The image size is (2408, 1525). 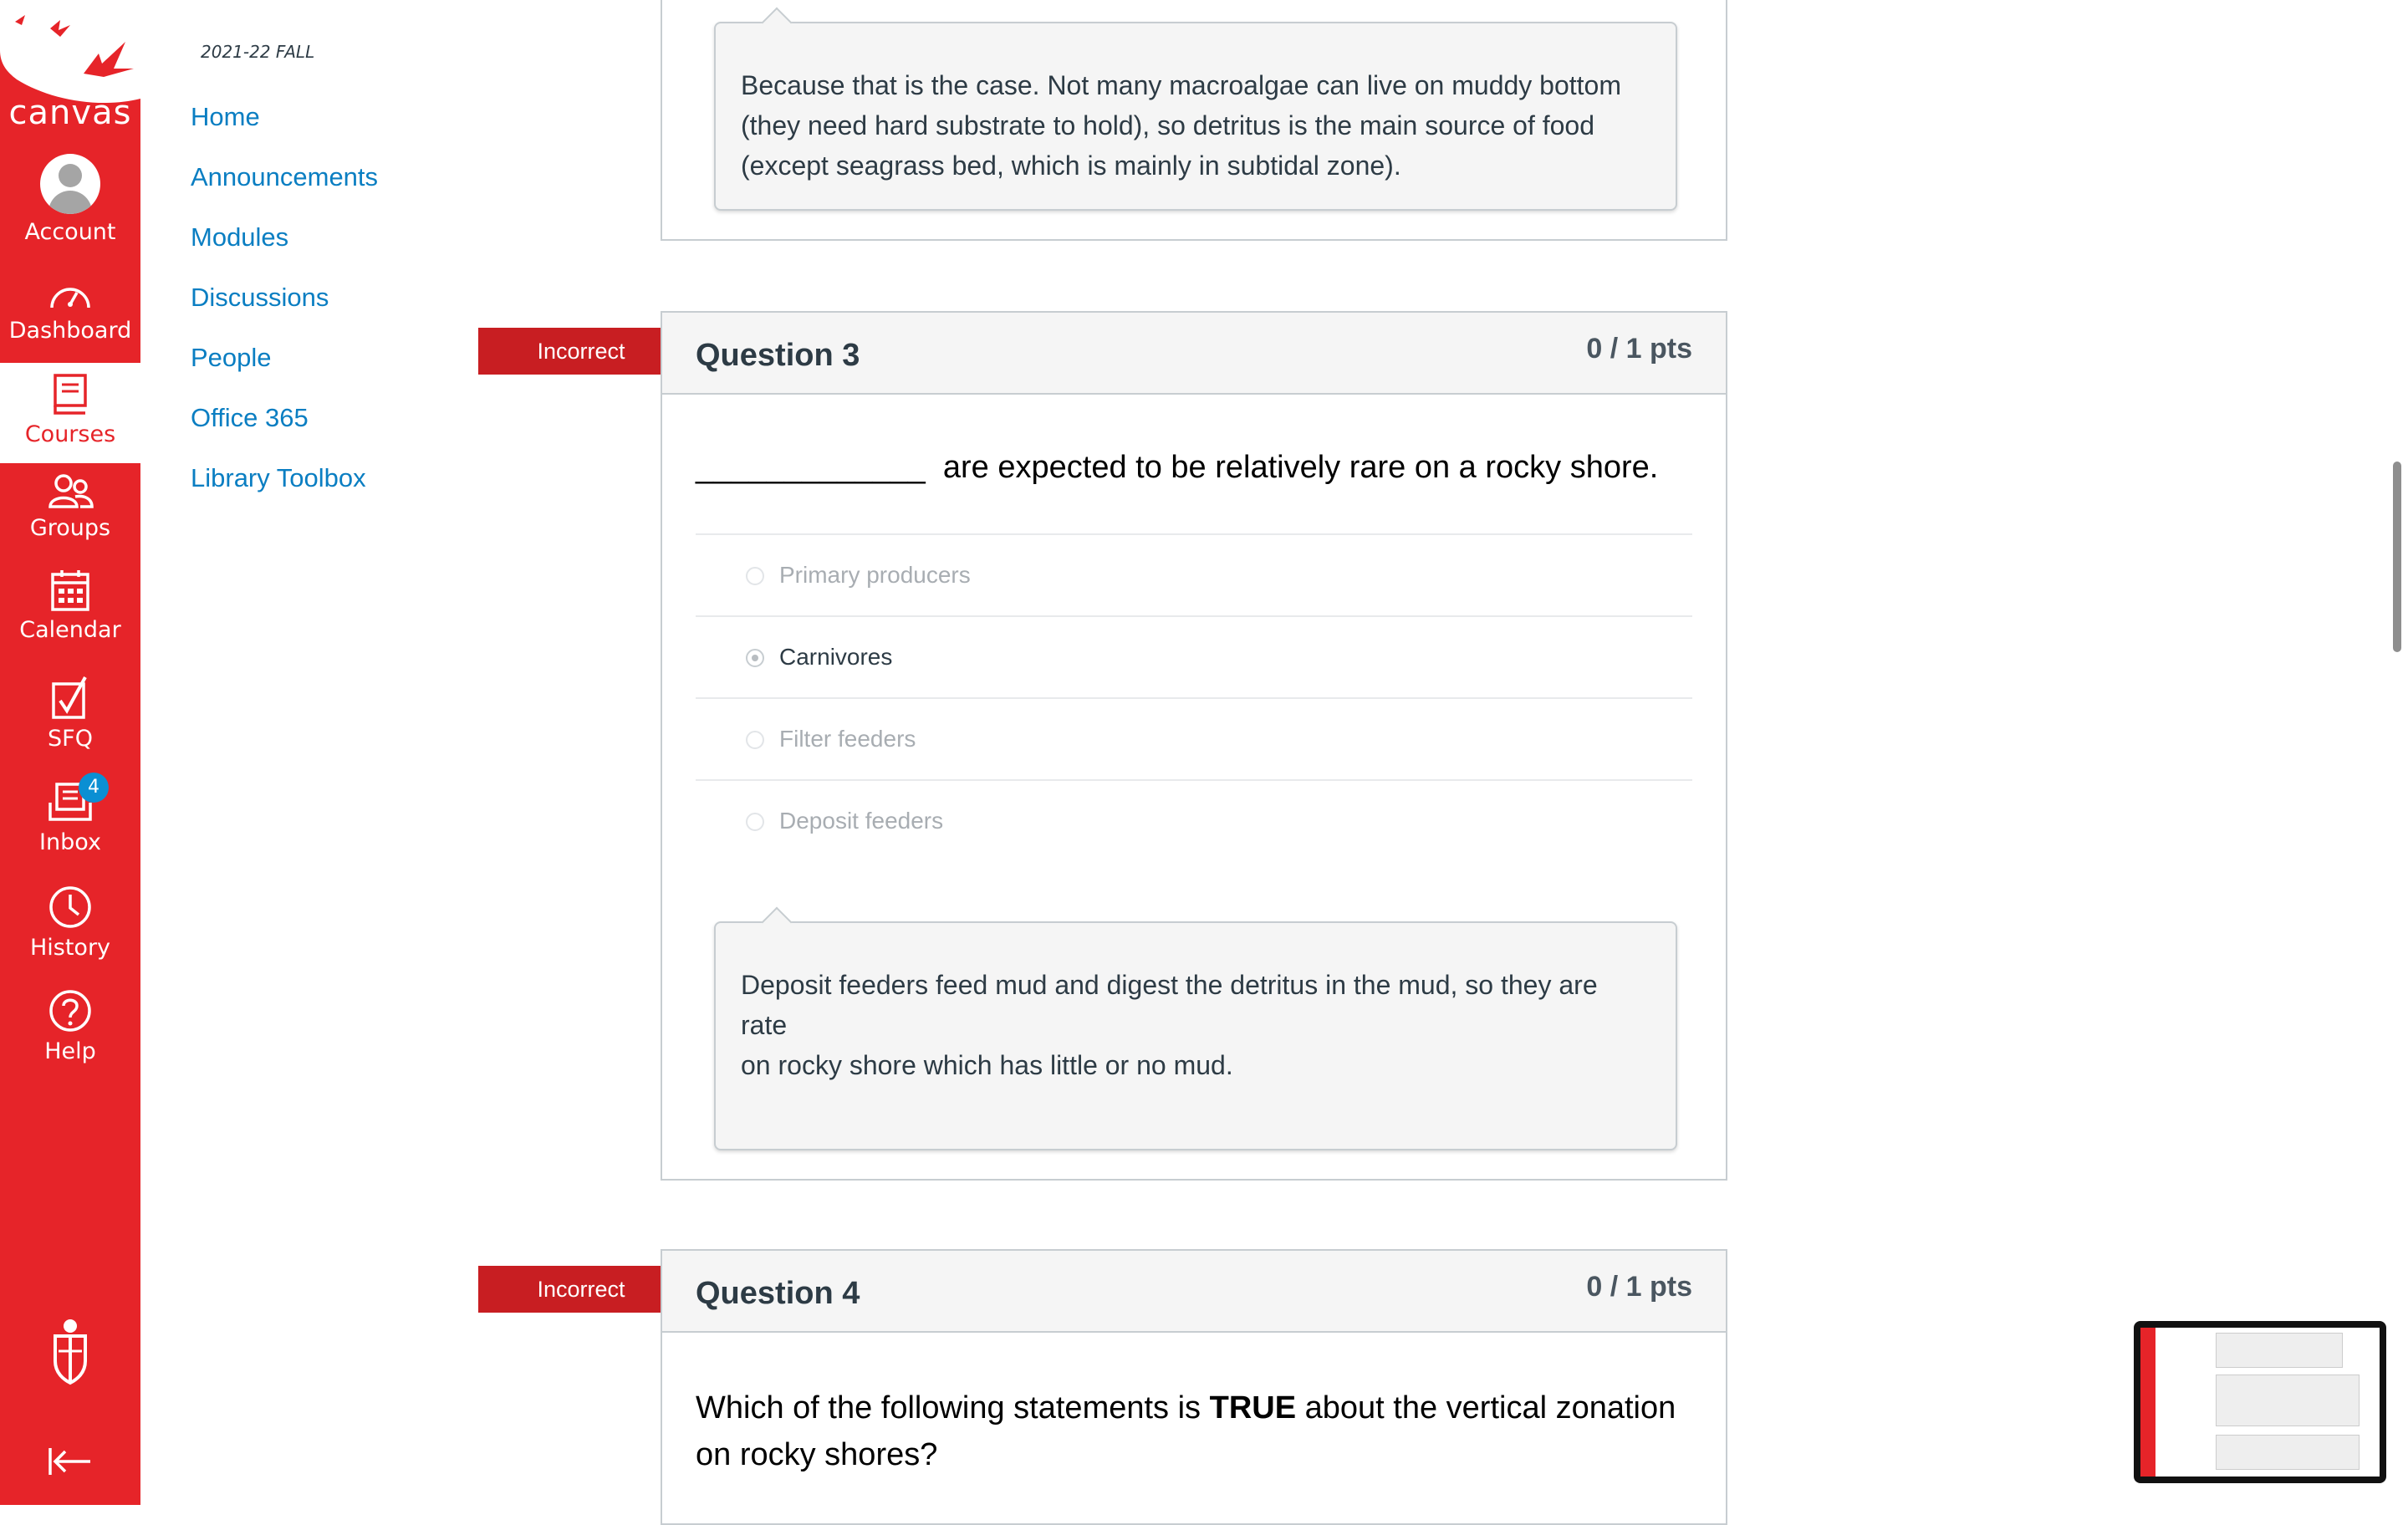 I want to click on screenshot-thumbnail, so click(x=2260, y=1402).